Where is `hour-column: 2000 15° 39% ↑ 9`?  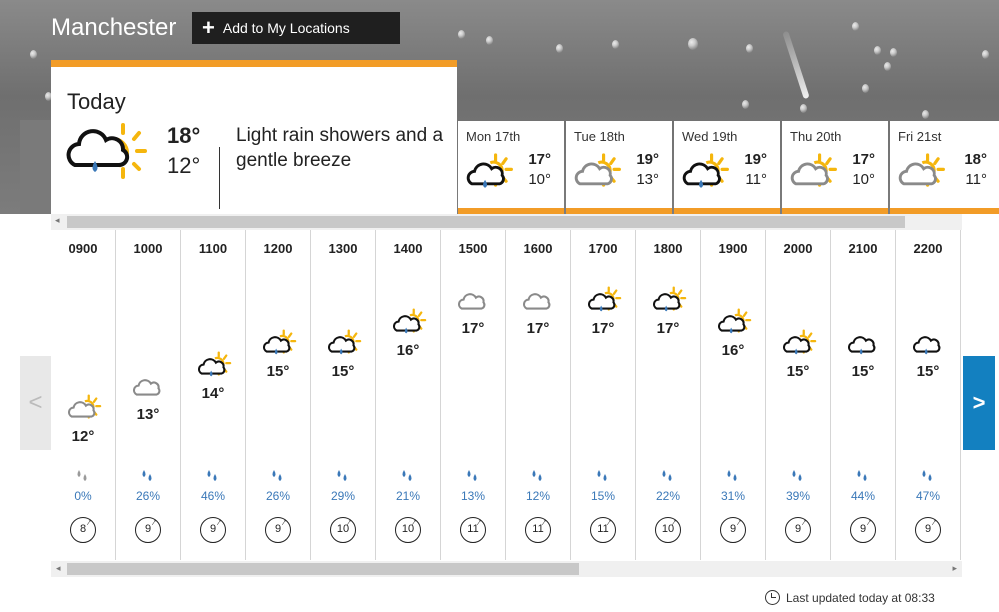 hour-column: 2000 15° 39% ↑ 9 is located at coordinates (798, 395).